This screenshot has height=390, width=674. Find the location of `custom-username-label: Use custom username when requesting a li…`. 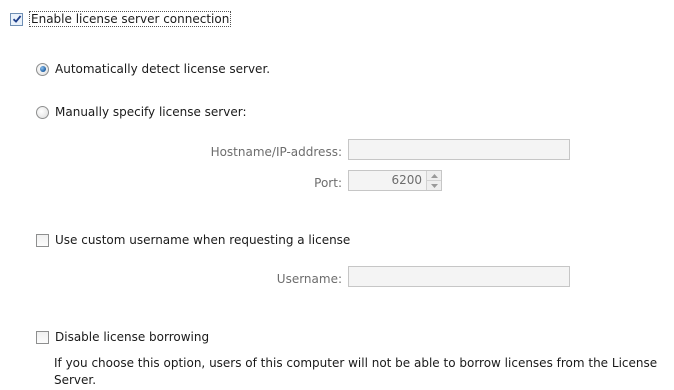

custom-username-label: Use custom username when requesting a li… is located at coordinates (203, 240).